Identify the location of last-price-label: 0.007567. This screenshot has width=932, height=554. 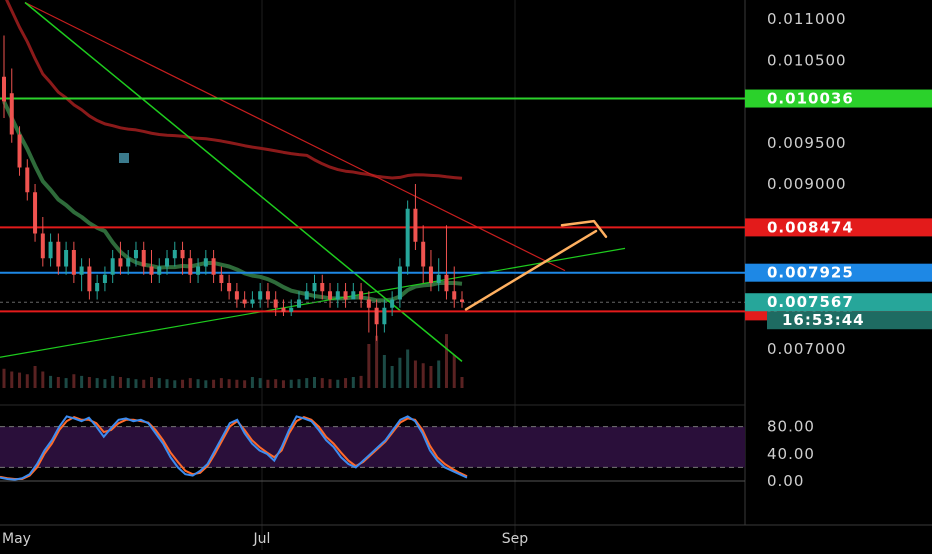
(810, 302).